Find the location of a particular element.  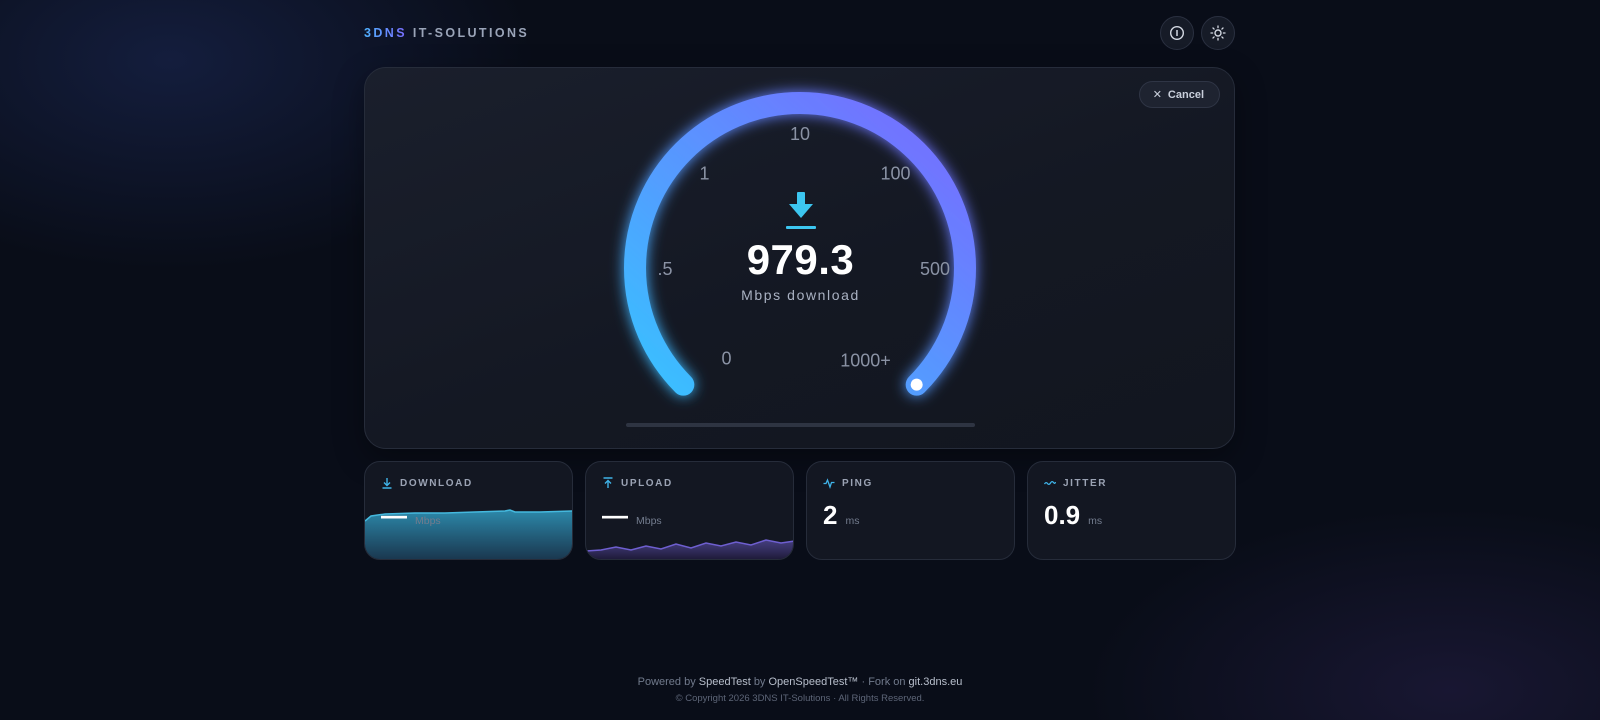

upload-header: UPLOAD is located at coordinates (637, 483).